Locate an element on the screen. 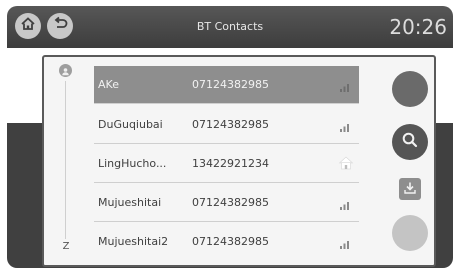 The image size is (459, 274). contact-row: AKe 07124382985 is located at coordinates (226, 84).